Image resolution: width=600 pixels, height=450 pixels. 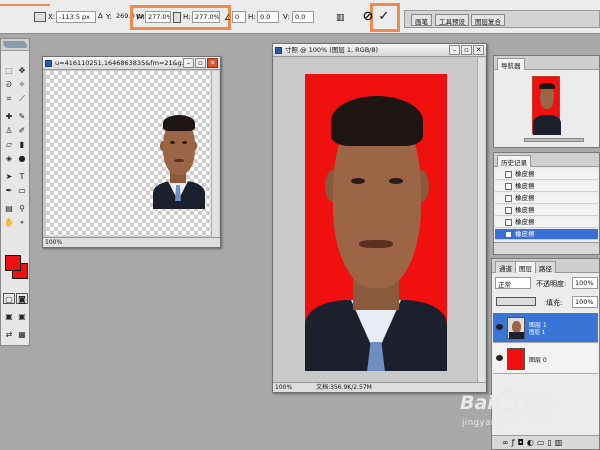 What do you see at coordinates (9, 70) in the screenshot?
I see `marquee-tool-icon: ⬚` at bounding box center [9, 70].